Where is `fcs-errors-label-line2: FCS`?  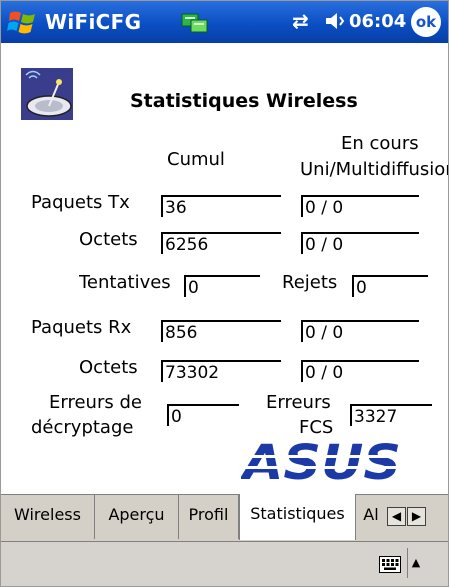
fcs-errors-label-line2: FCS is located at coordinates (316, 427).